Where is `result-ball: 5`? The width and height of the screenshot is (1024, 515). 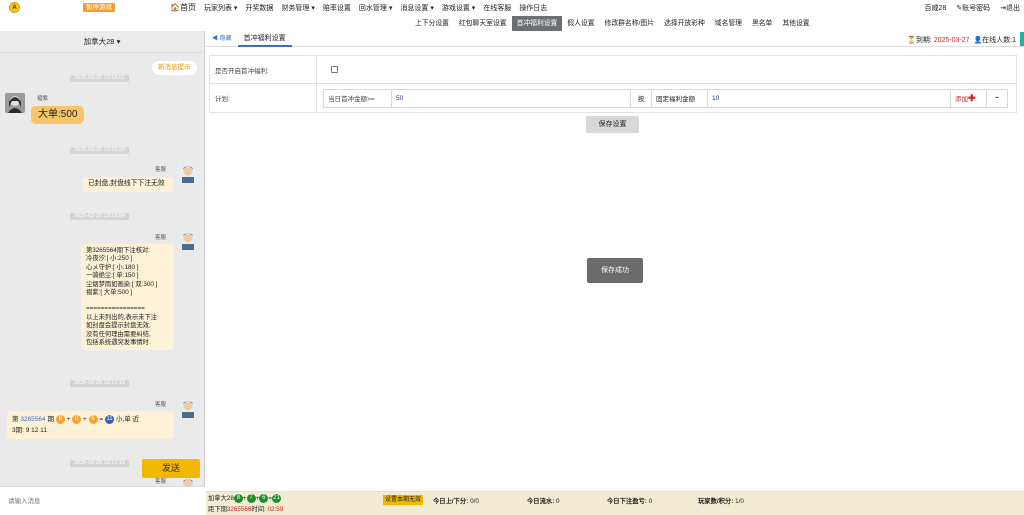
result-ball: 5 is located at coordinates (93, 419).